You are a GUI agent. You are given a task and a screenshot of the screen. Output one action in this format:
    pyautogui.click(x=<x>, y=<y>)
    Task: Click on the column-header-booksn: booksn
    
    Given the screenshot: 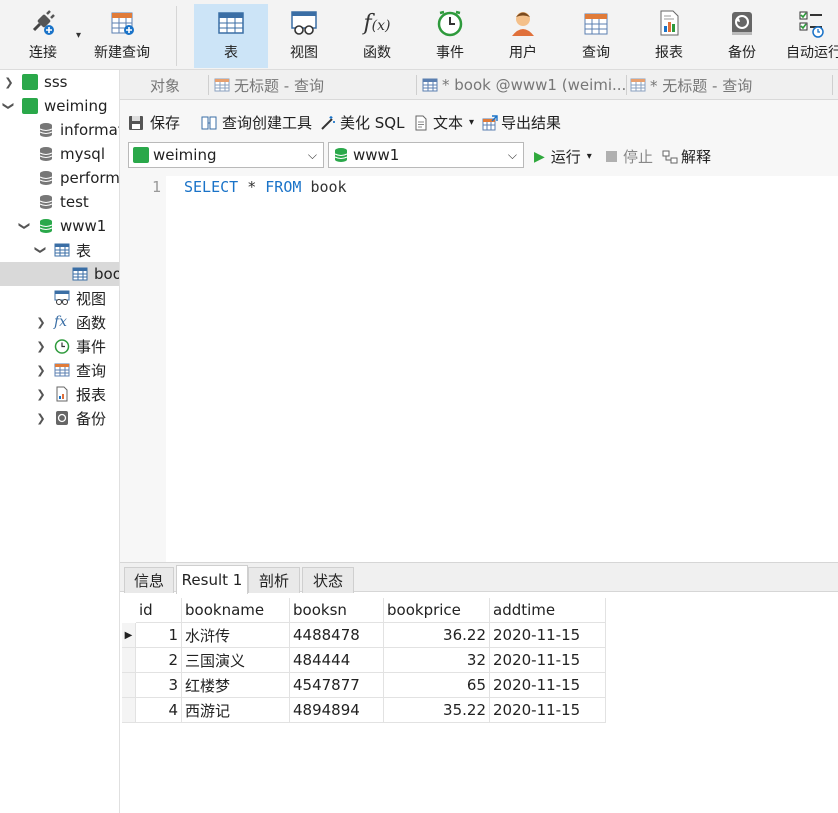 What is the action you would take?
    pyautogui.click(x=337, y=610)
    